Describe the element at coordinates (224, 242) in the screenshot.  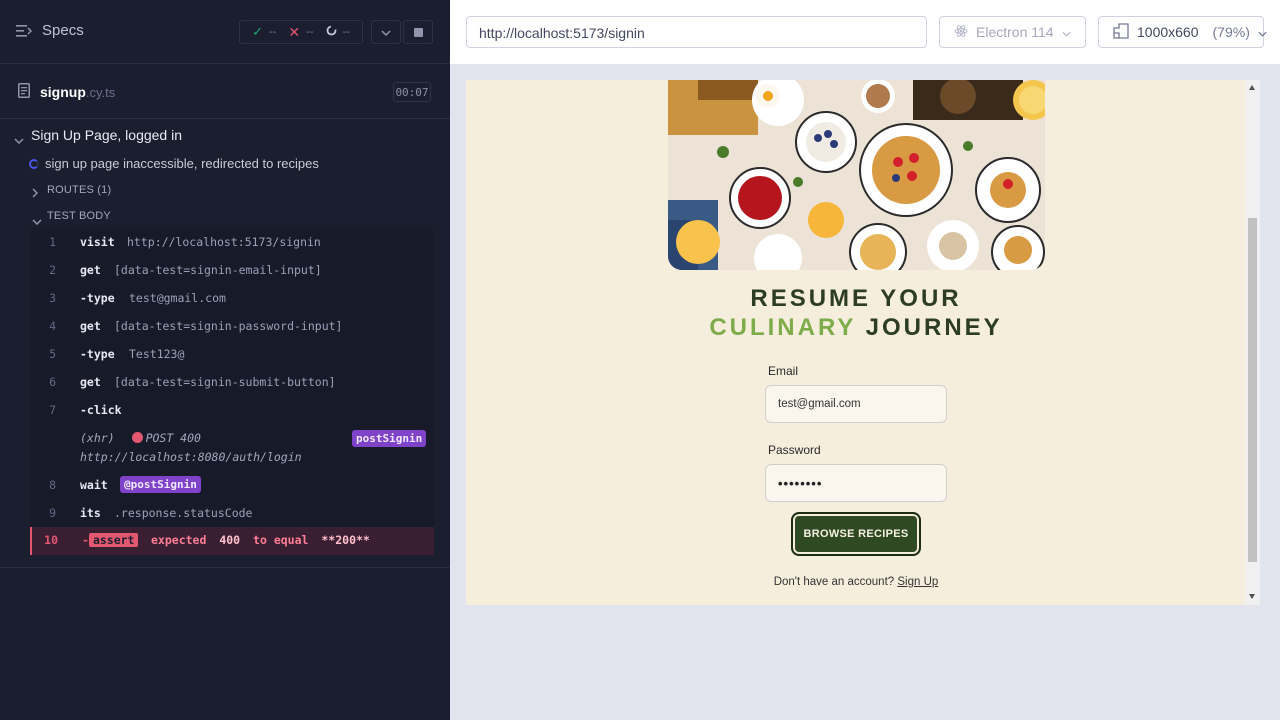
I see `command-message: http://localhost:5173/signin` at that location.